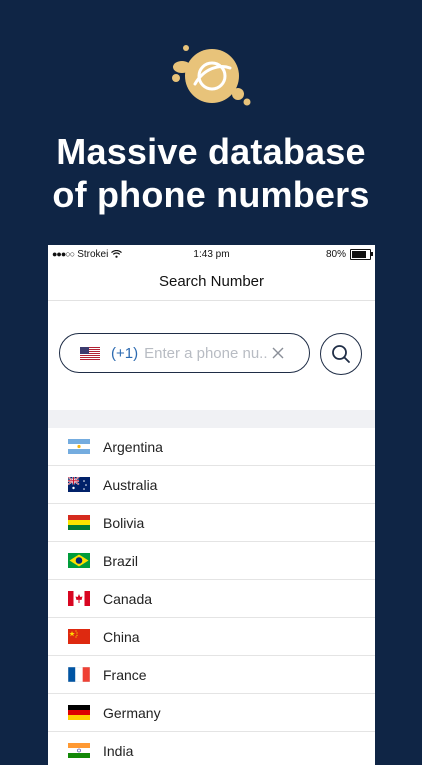 The height and width of the screenshot is (765, 422). I want to click on country-row-china: China, so click(211, 637).